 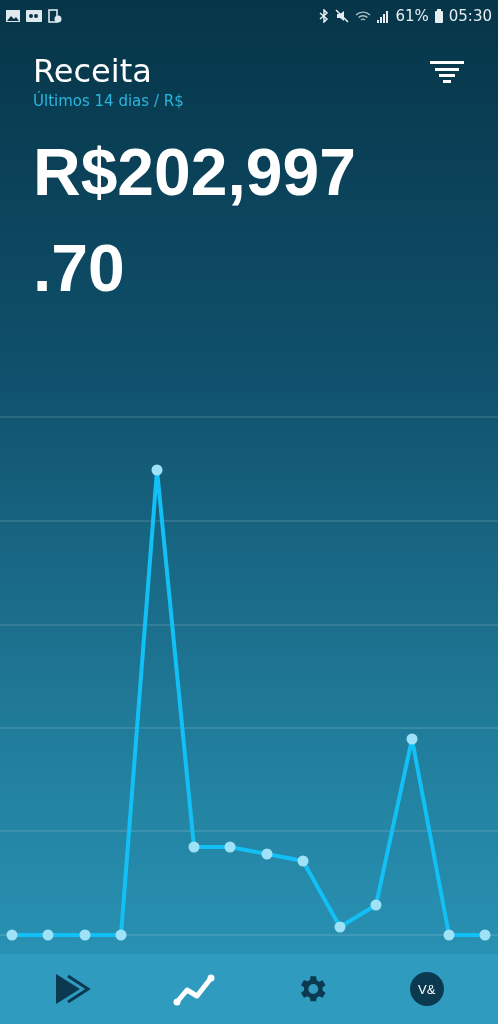 I want to click on line-chart-icon, so click(x=193, y=989).